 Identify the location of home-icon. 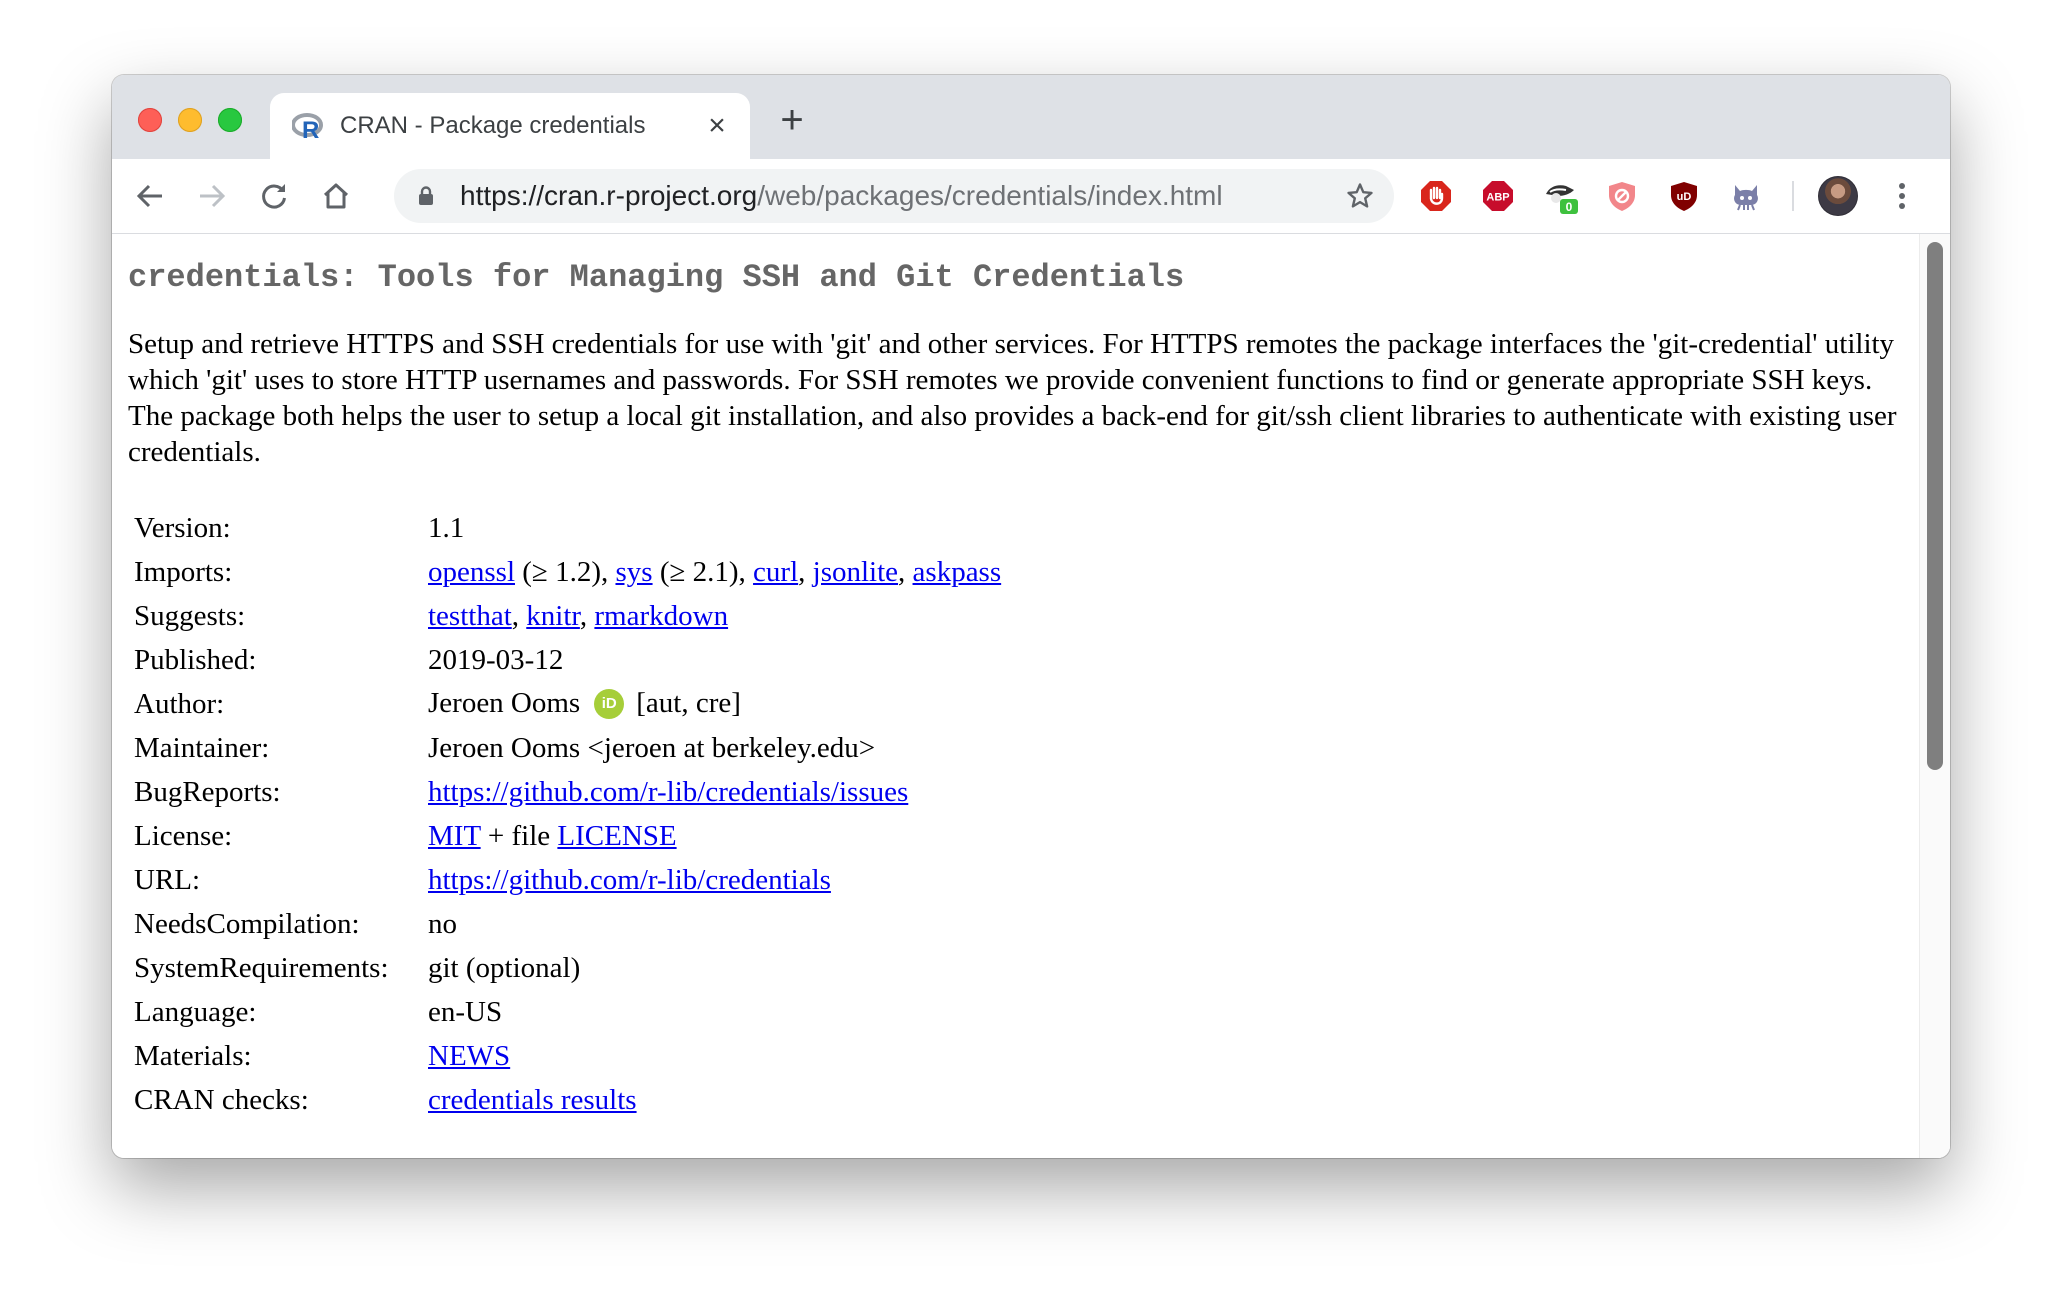
(336, 196).